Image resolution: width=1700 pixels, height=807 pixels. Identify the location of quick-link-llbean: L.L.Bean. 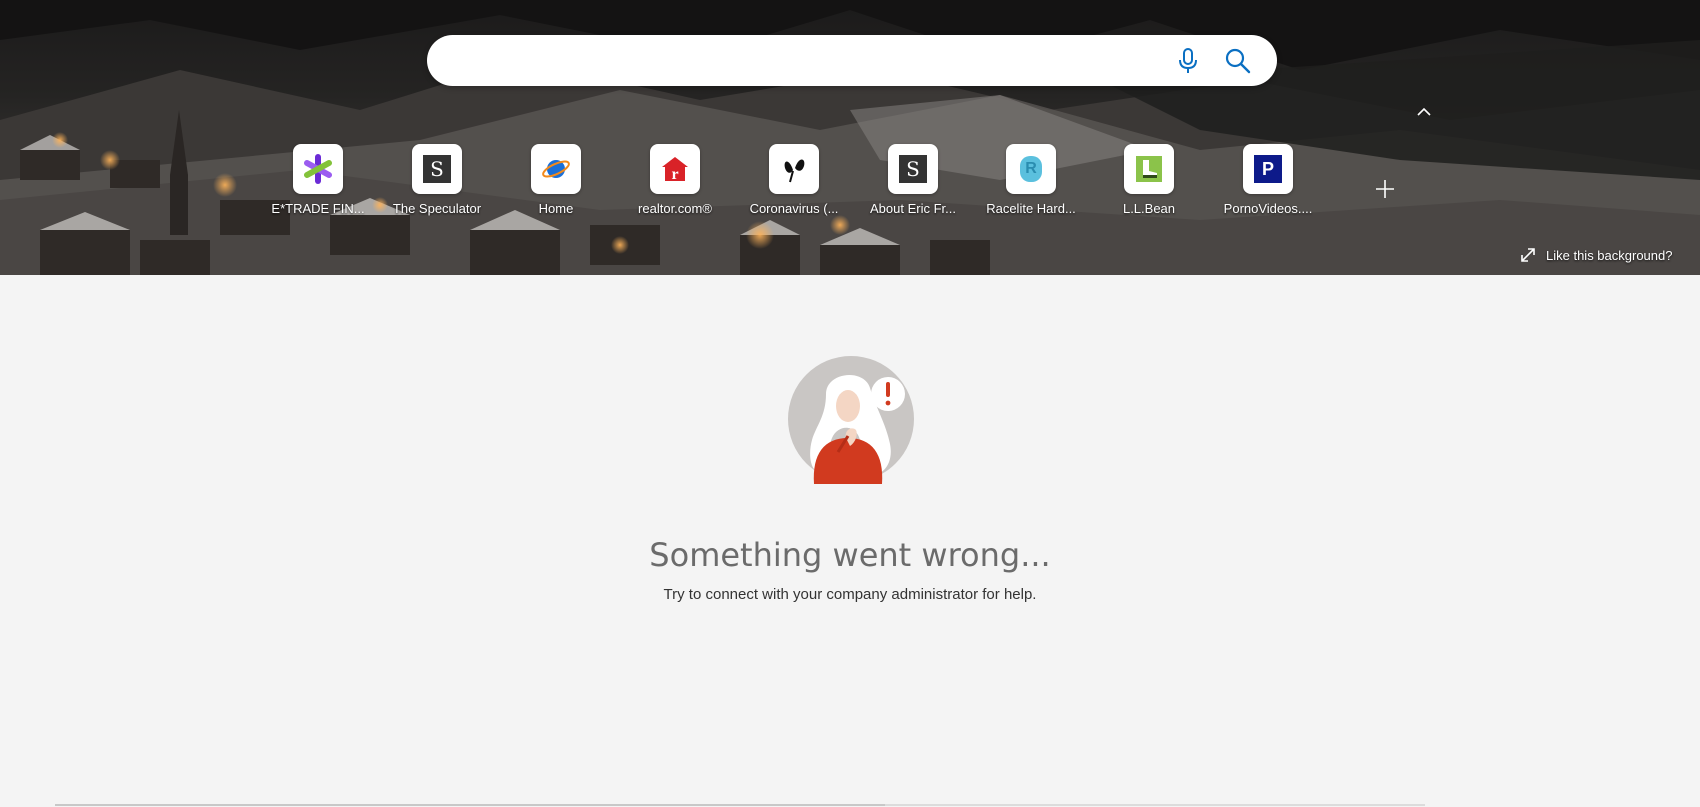
(1149, 184).